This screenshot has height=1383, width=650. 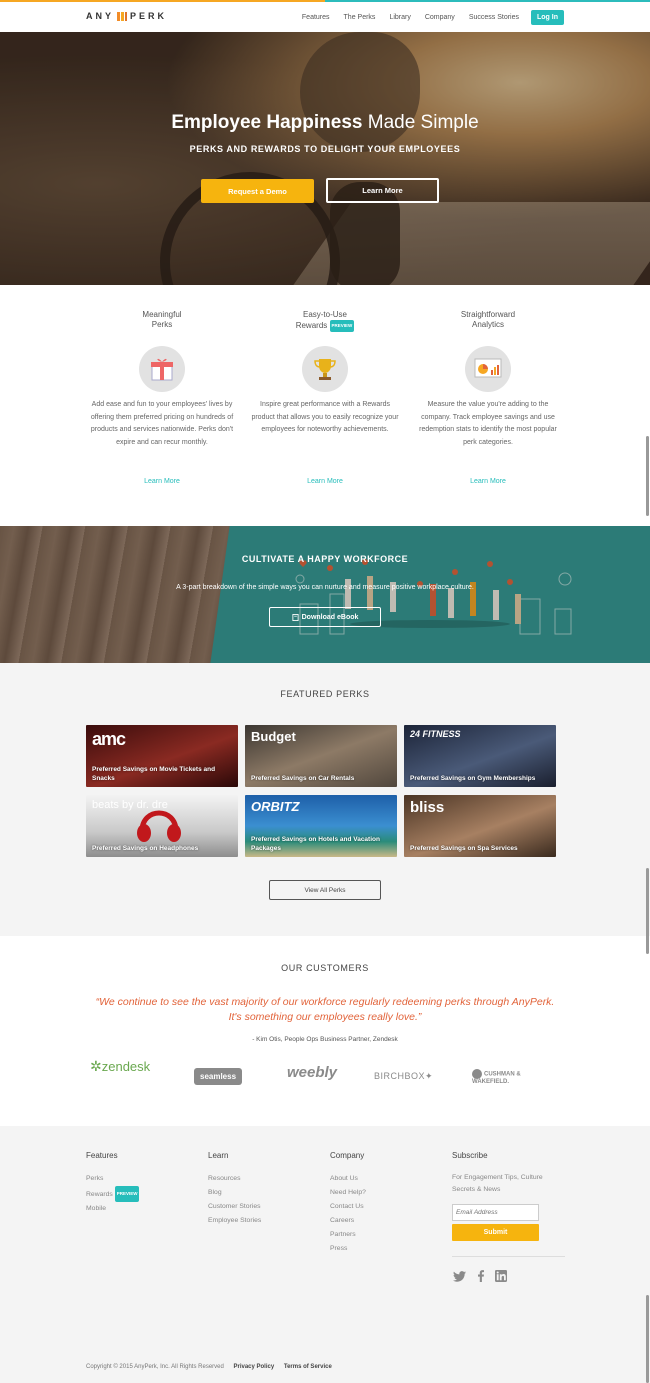 I want to click on footer-heading: Company, so click(x=347, y=1155).